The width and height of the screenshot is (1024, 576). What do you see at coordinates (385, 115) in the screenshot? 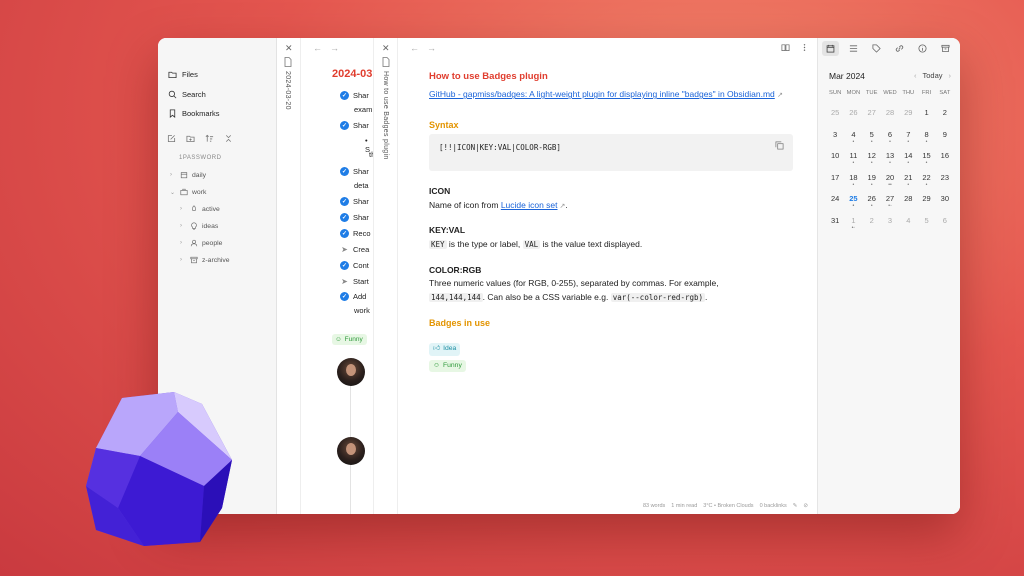
I see `panel-vertical-title: How to use Badges plugin` at bounding box center [385, 115].